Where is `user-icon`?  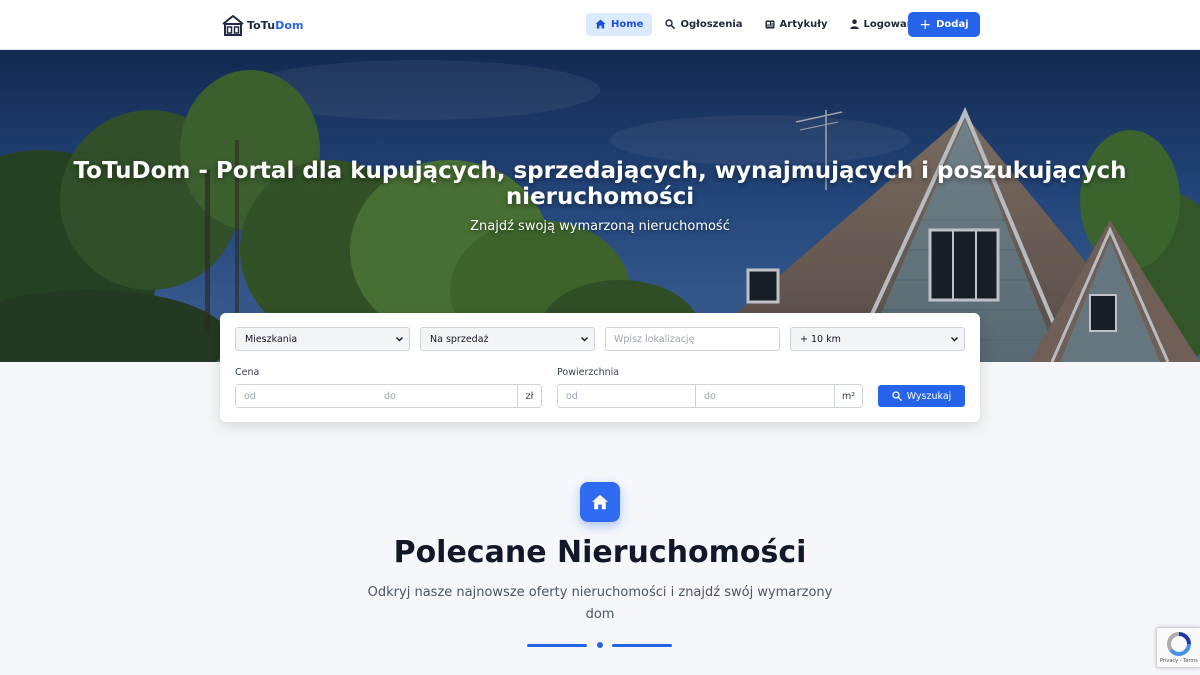
user-icon is located at coordinates (854, 24).